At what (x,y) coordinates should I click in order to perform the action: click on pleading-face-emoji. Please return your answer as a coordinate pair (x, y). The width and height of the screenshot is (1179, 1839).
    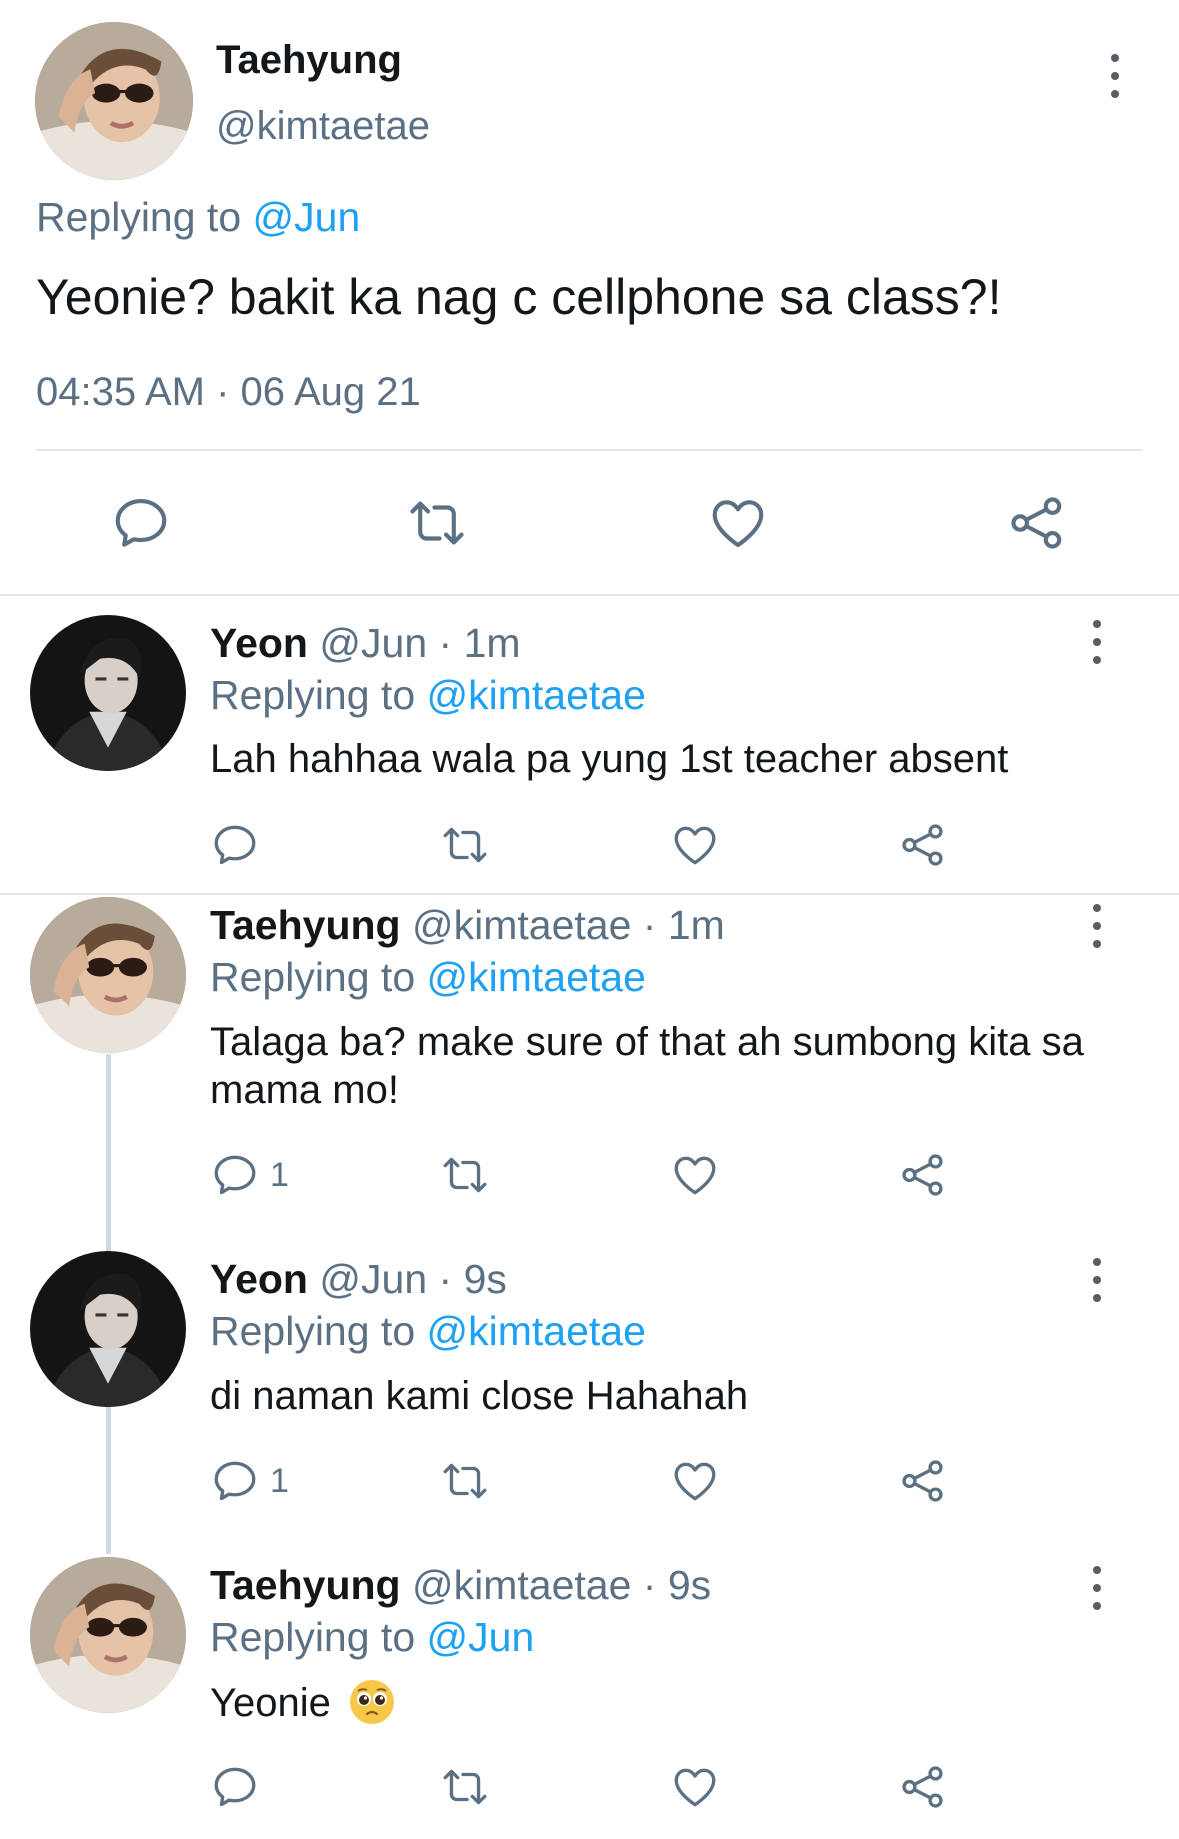
    Looking at the image, I should click on (372, 1702).